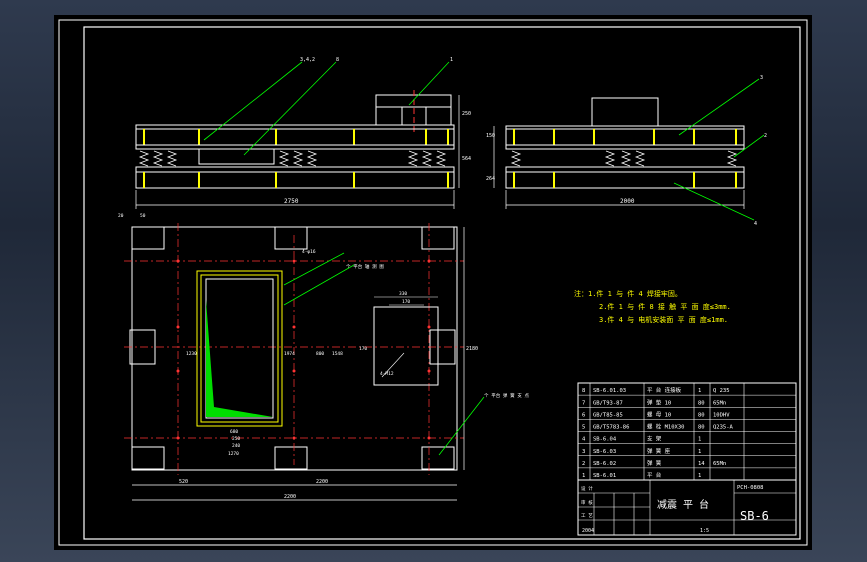  What do you see at coordinates (654, 475) in the screenshot?
I see `bom-cell-name: 平 台` at bounding box center [654, 475].